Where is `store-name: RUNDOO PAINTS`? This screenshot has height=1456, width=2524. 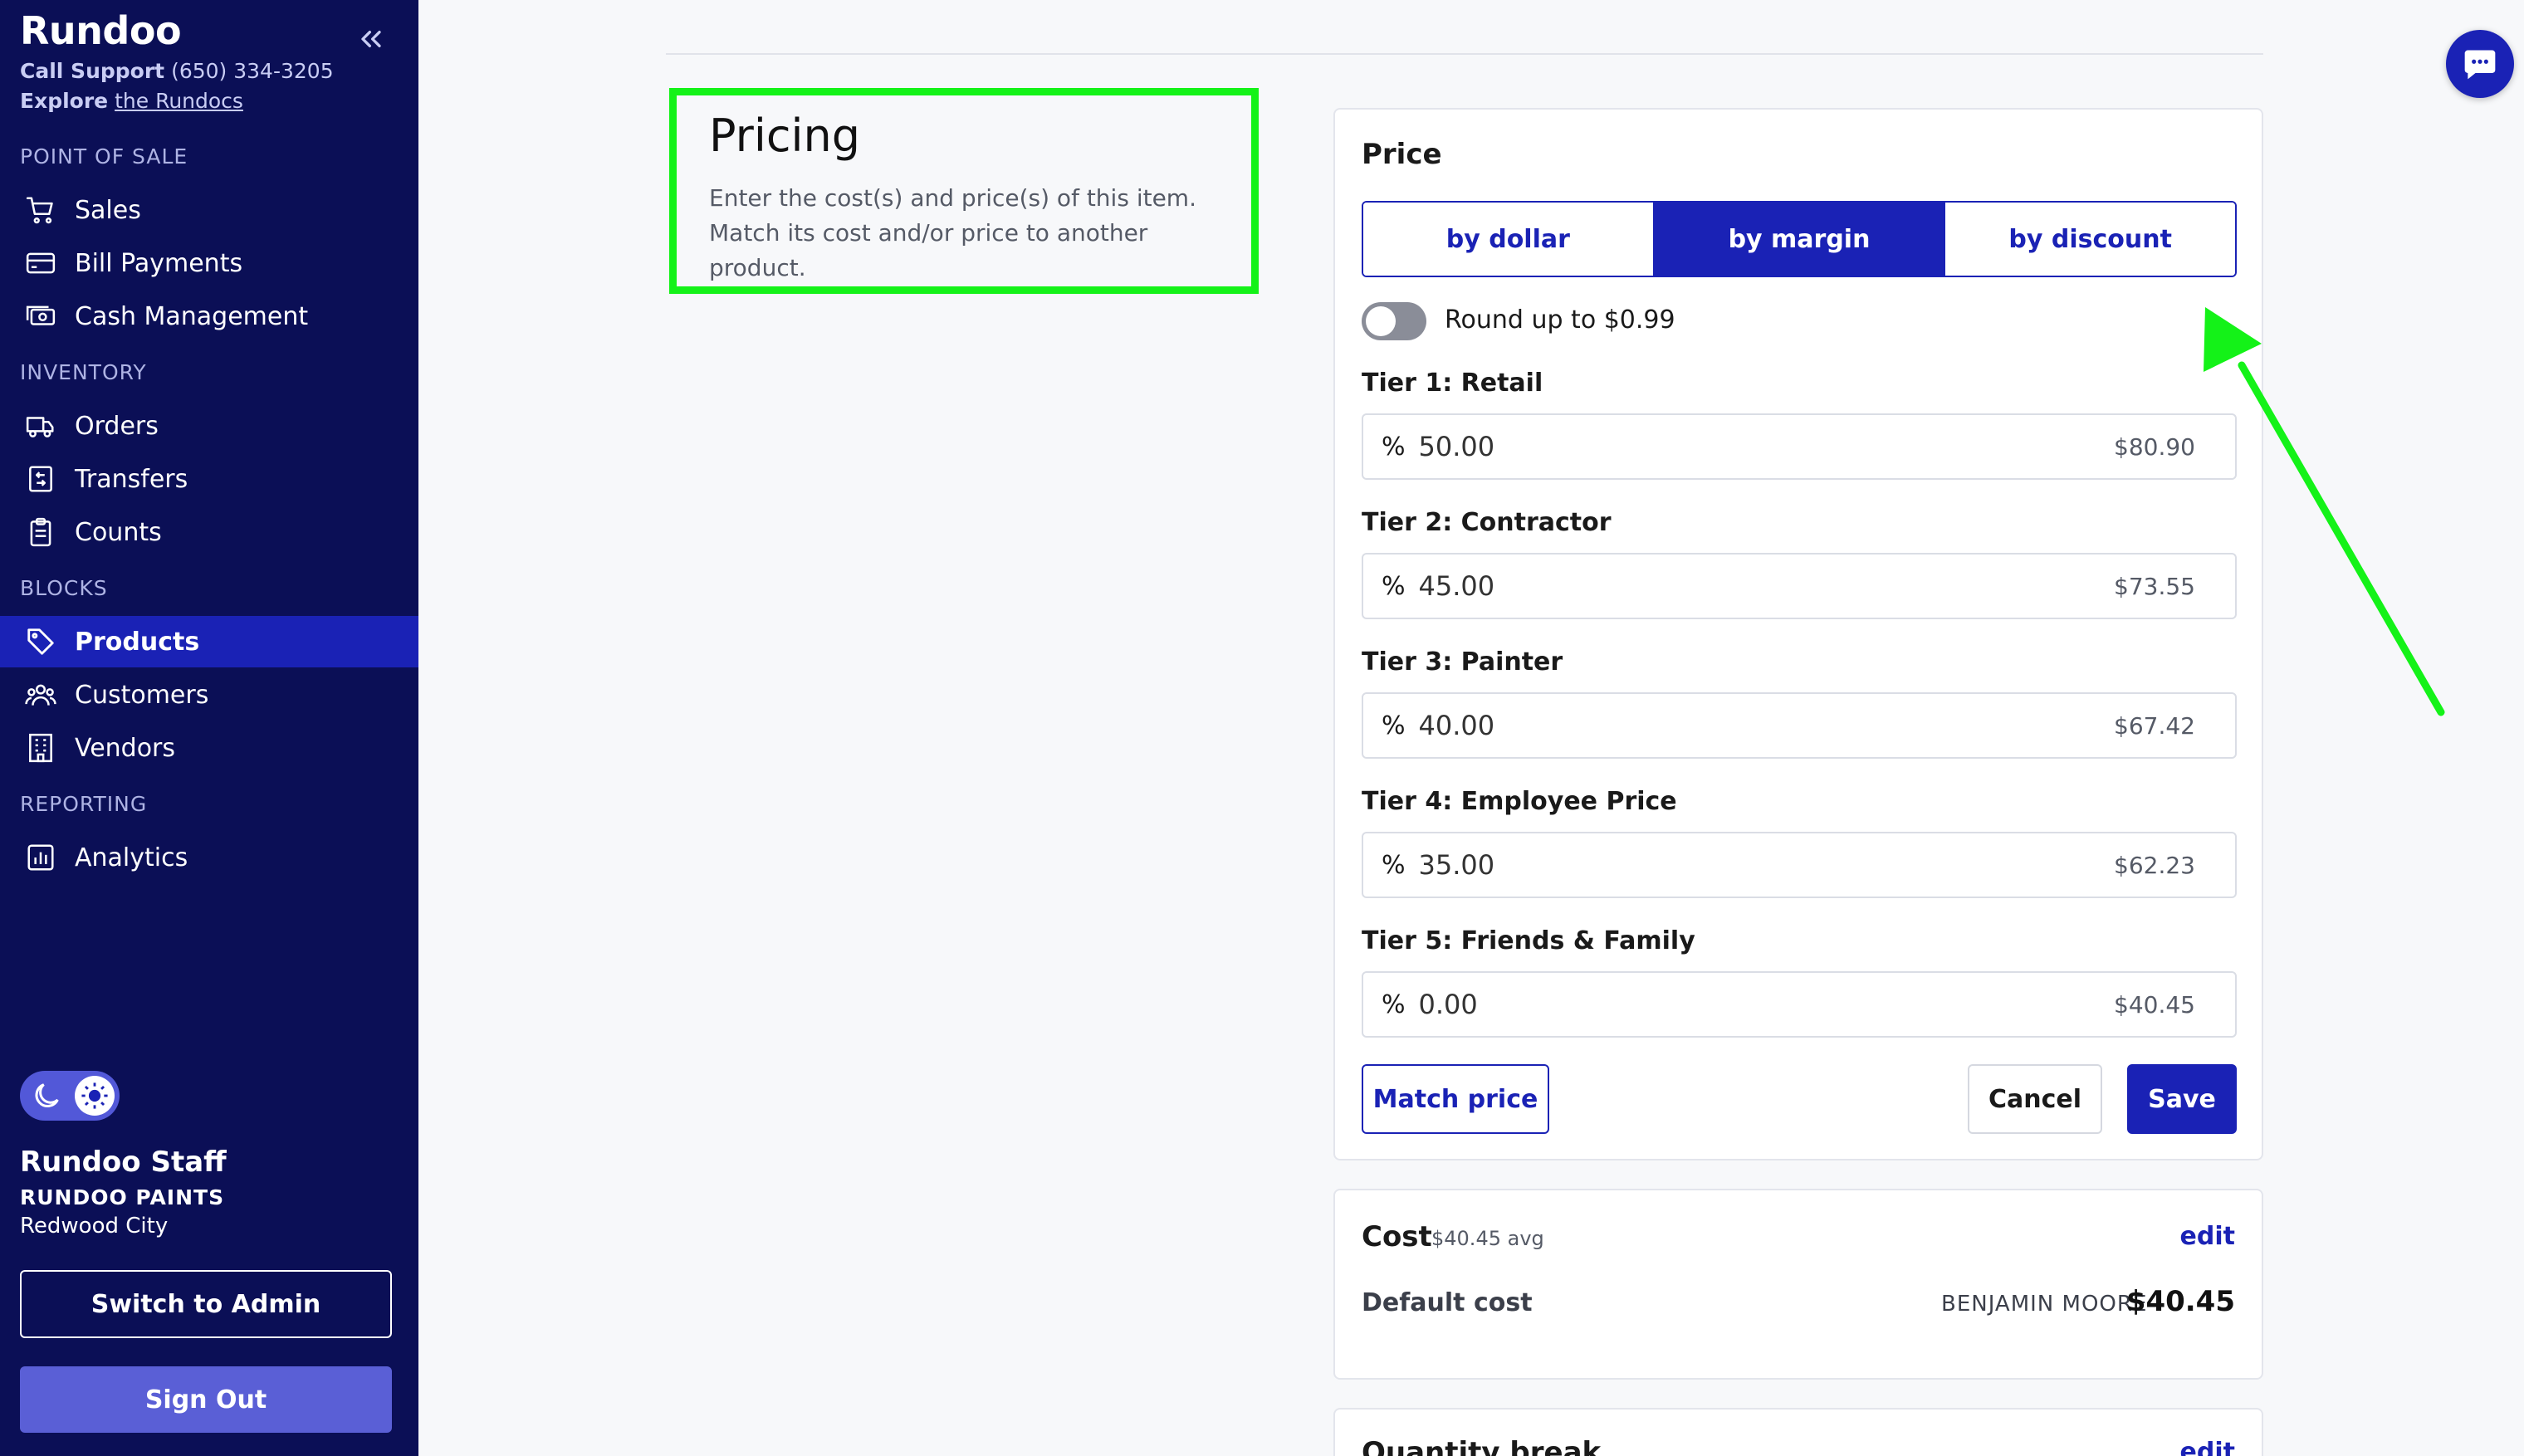
store-name: RUNDOO PAINTS is located at coordinates (122, 1197).